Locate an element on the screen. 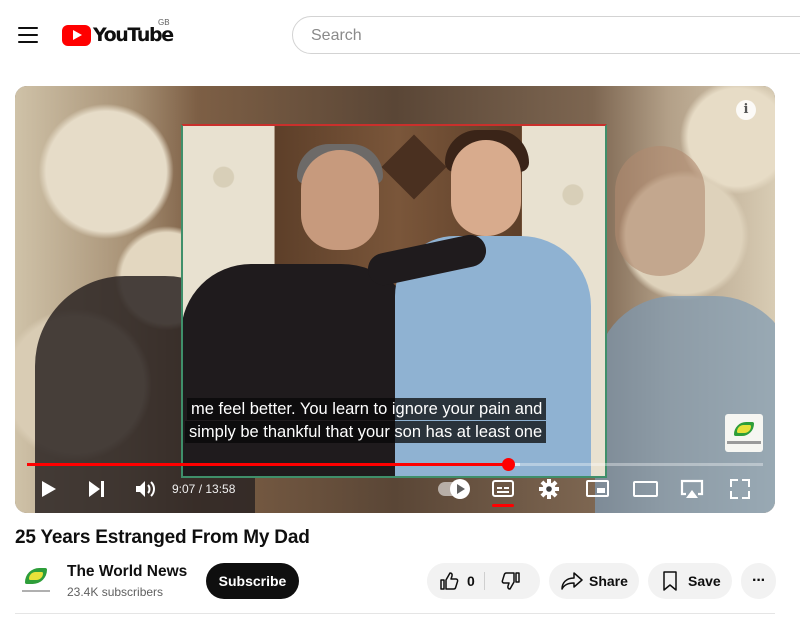 The width and height of the screenshot is (800, 627). channel-name: The World News is located at coordinates (127, 572).